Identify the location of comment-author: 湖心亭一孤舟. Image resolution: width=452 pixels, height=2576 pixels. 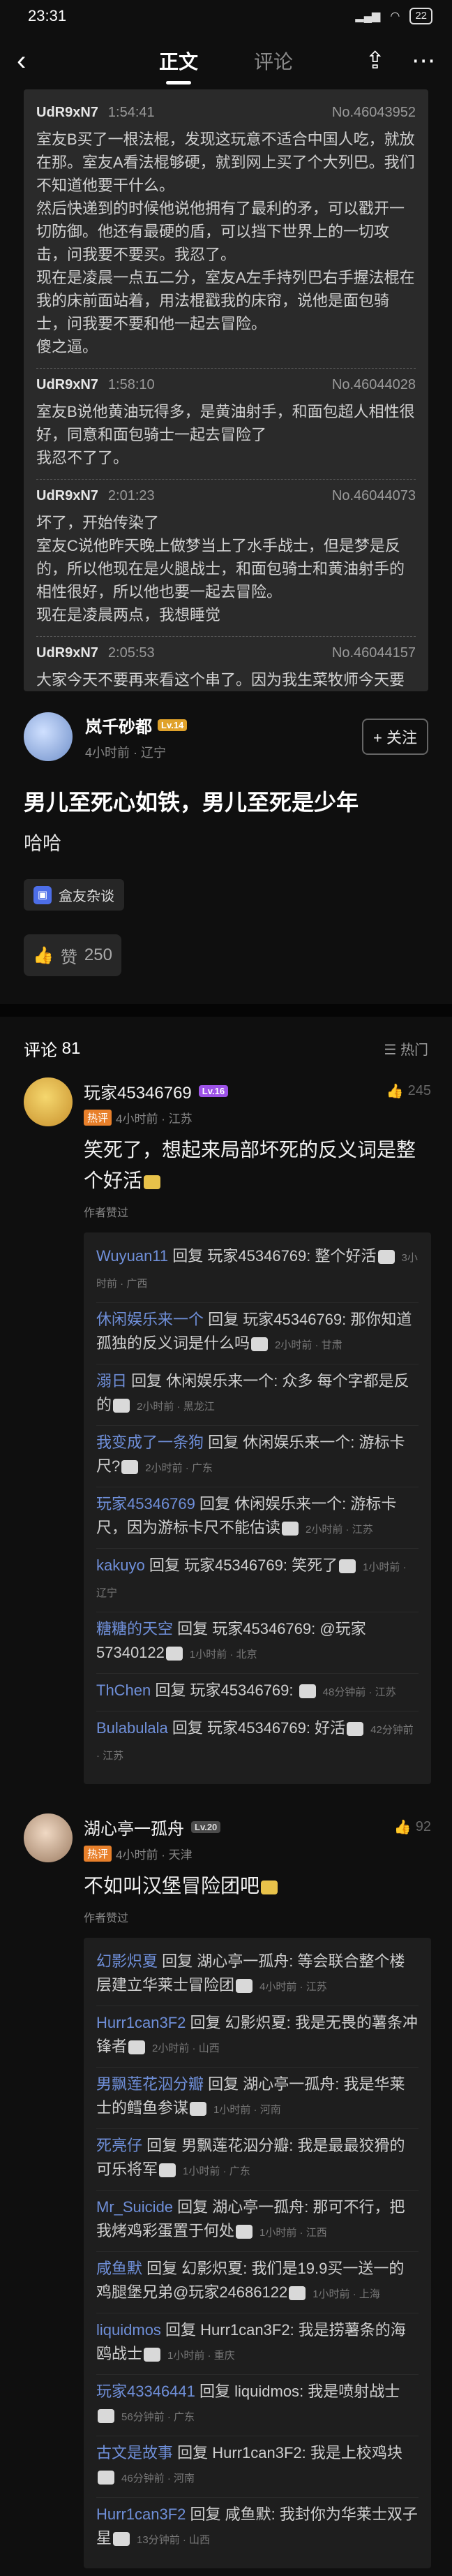
(134, 1827).